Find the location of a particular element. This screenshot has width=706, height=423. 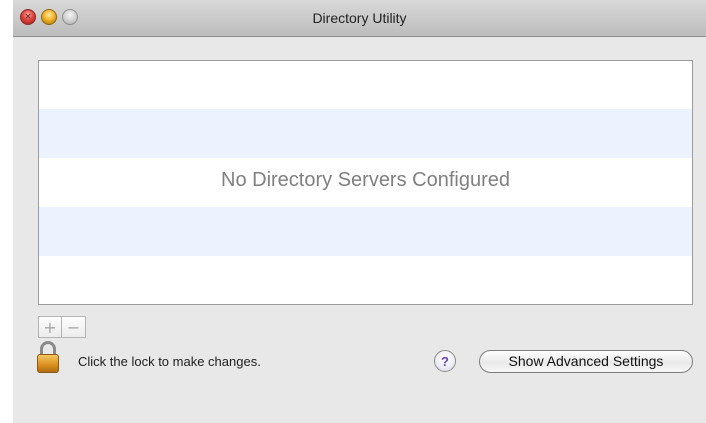

lock-icon is located at coordinates (48, 357).